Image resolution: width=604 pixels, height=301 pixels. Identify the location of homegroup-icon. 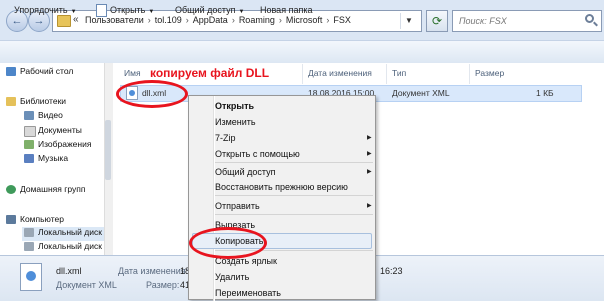
(11, 189).